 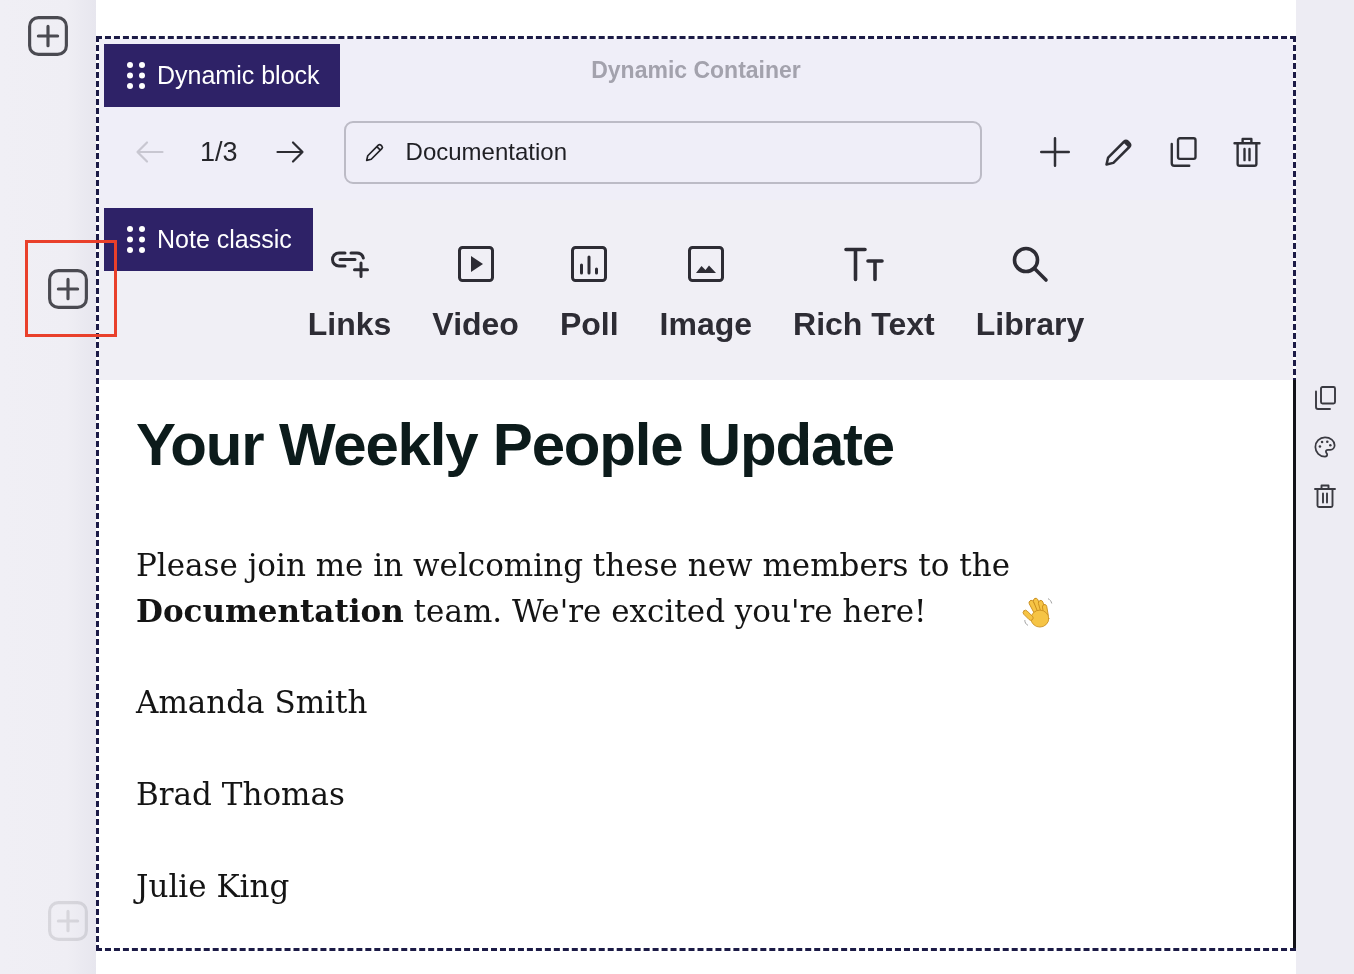 What do you see at coordinates (706, 294) in the screenshot?
I see `insert-tool-button: Image` at bounding box center [706, 294].